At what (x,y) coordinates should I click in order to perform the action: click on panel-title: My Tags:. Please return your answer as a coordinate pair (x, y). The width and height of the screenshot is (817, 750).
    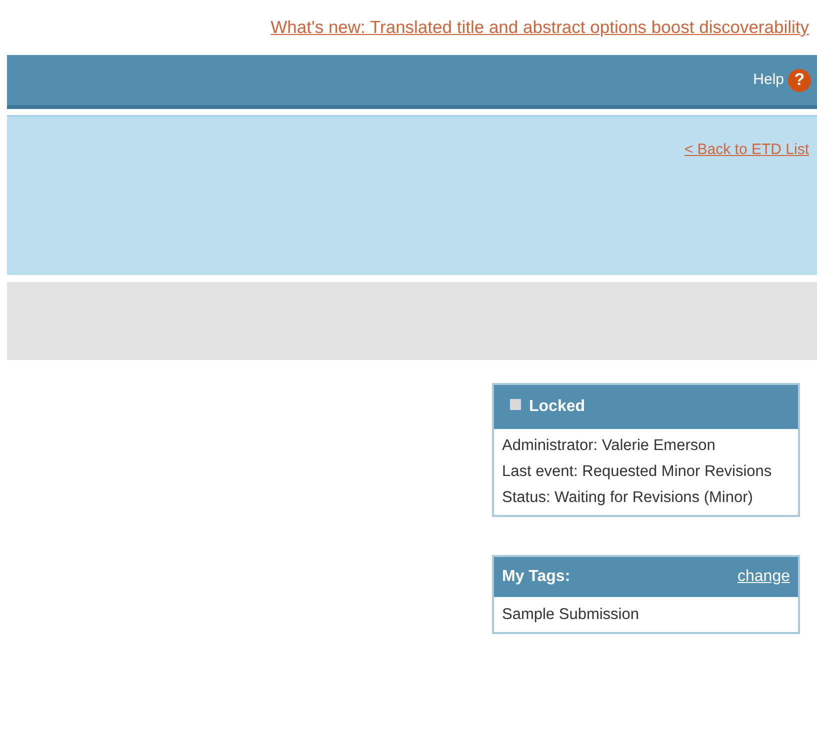
    Looking at the image, I should click on (536, 577).